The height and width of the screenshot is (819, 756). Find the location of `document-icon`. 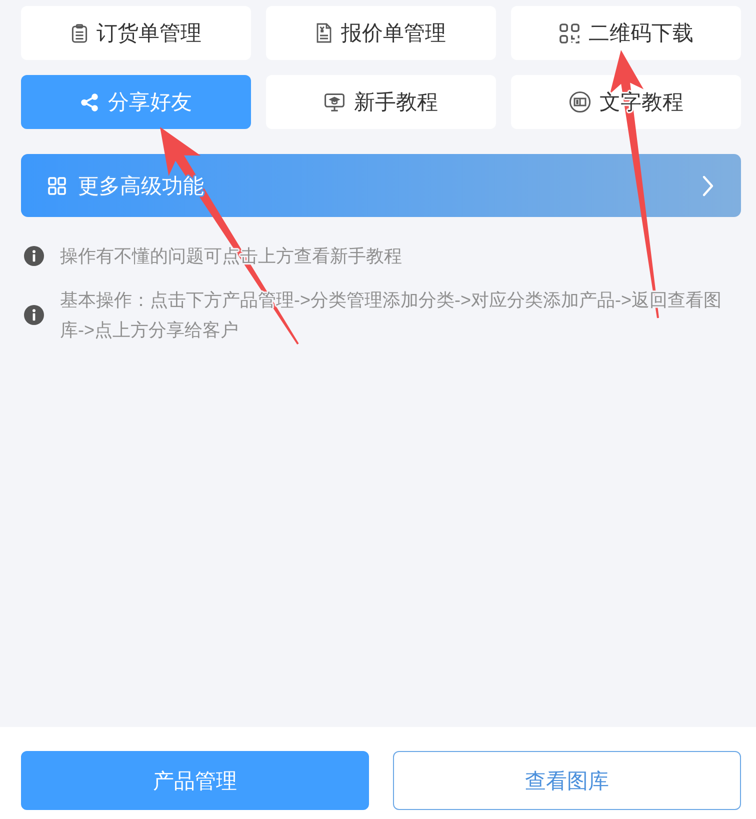

document-icon is located at coordinates (324, 33).